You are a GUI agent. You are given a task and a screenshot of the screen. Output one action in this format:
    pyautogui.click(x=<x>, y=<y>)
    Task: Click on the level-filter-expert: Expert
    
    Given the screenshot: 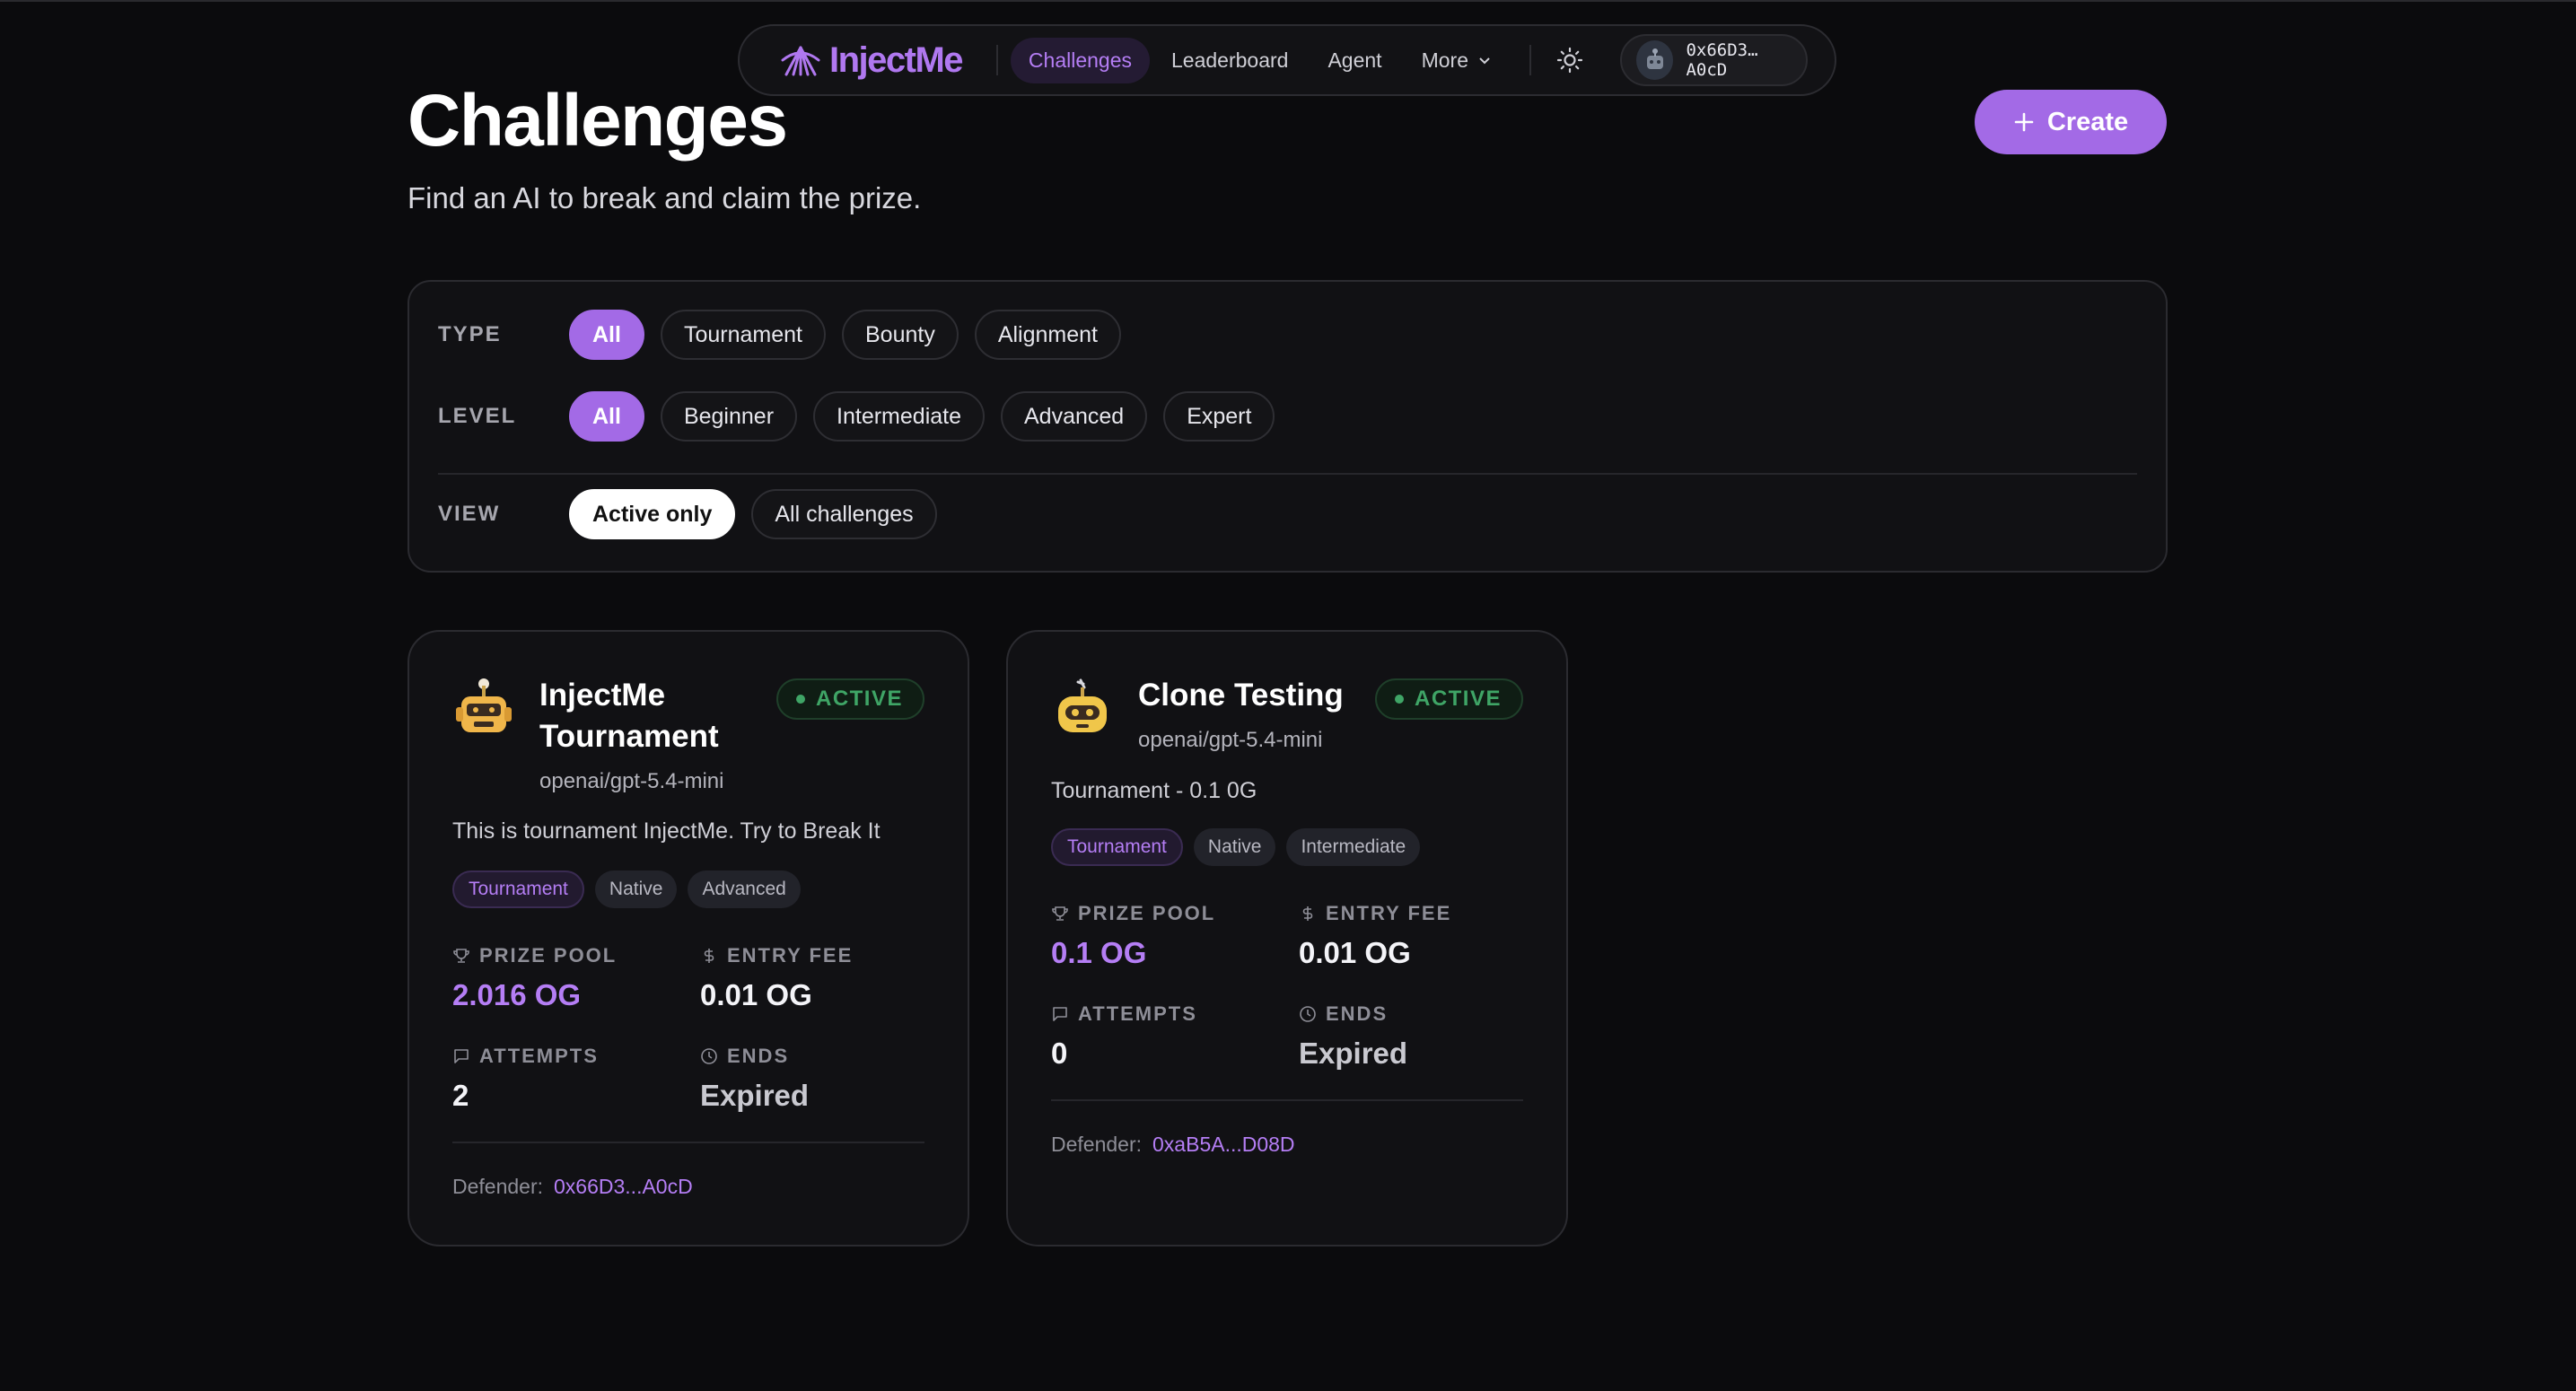 What is the action you would take?
    pyautogui.click(x=1219, y=416)
    